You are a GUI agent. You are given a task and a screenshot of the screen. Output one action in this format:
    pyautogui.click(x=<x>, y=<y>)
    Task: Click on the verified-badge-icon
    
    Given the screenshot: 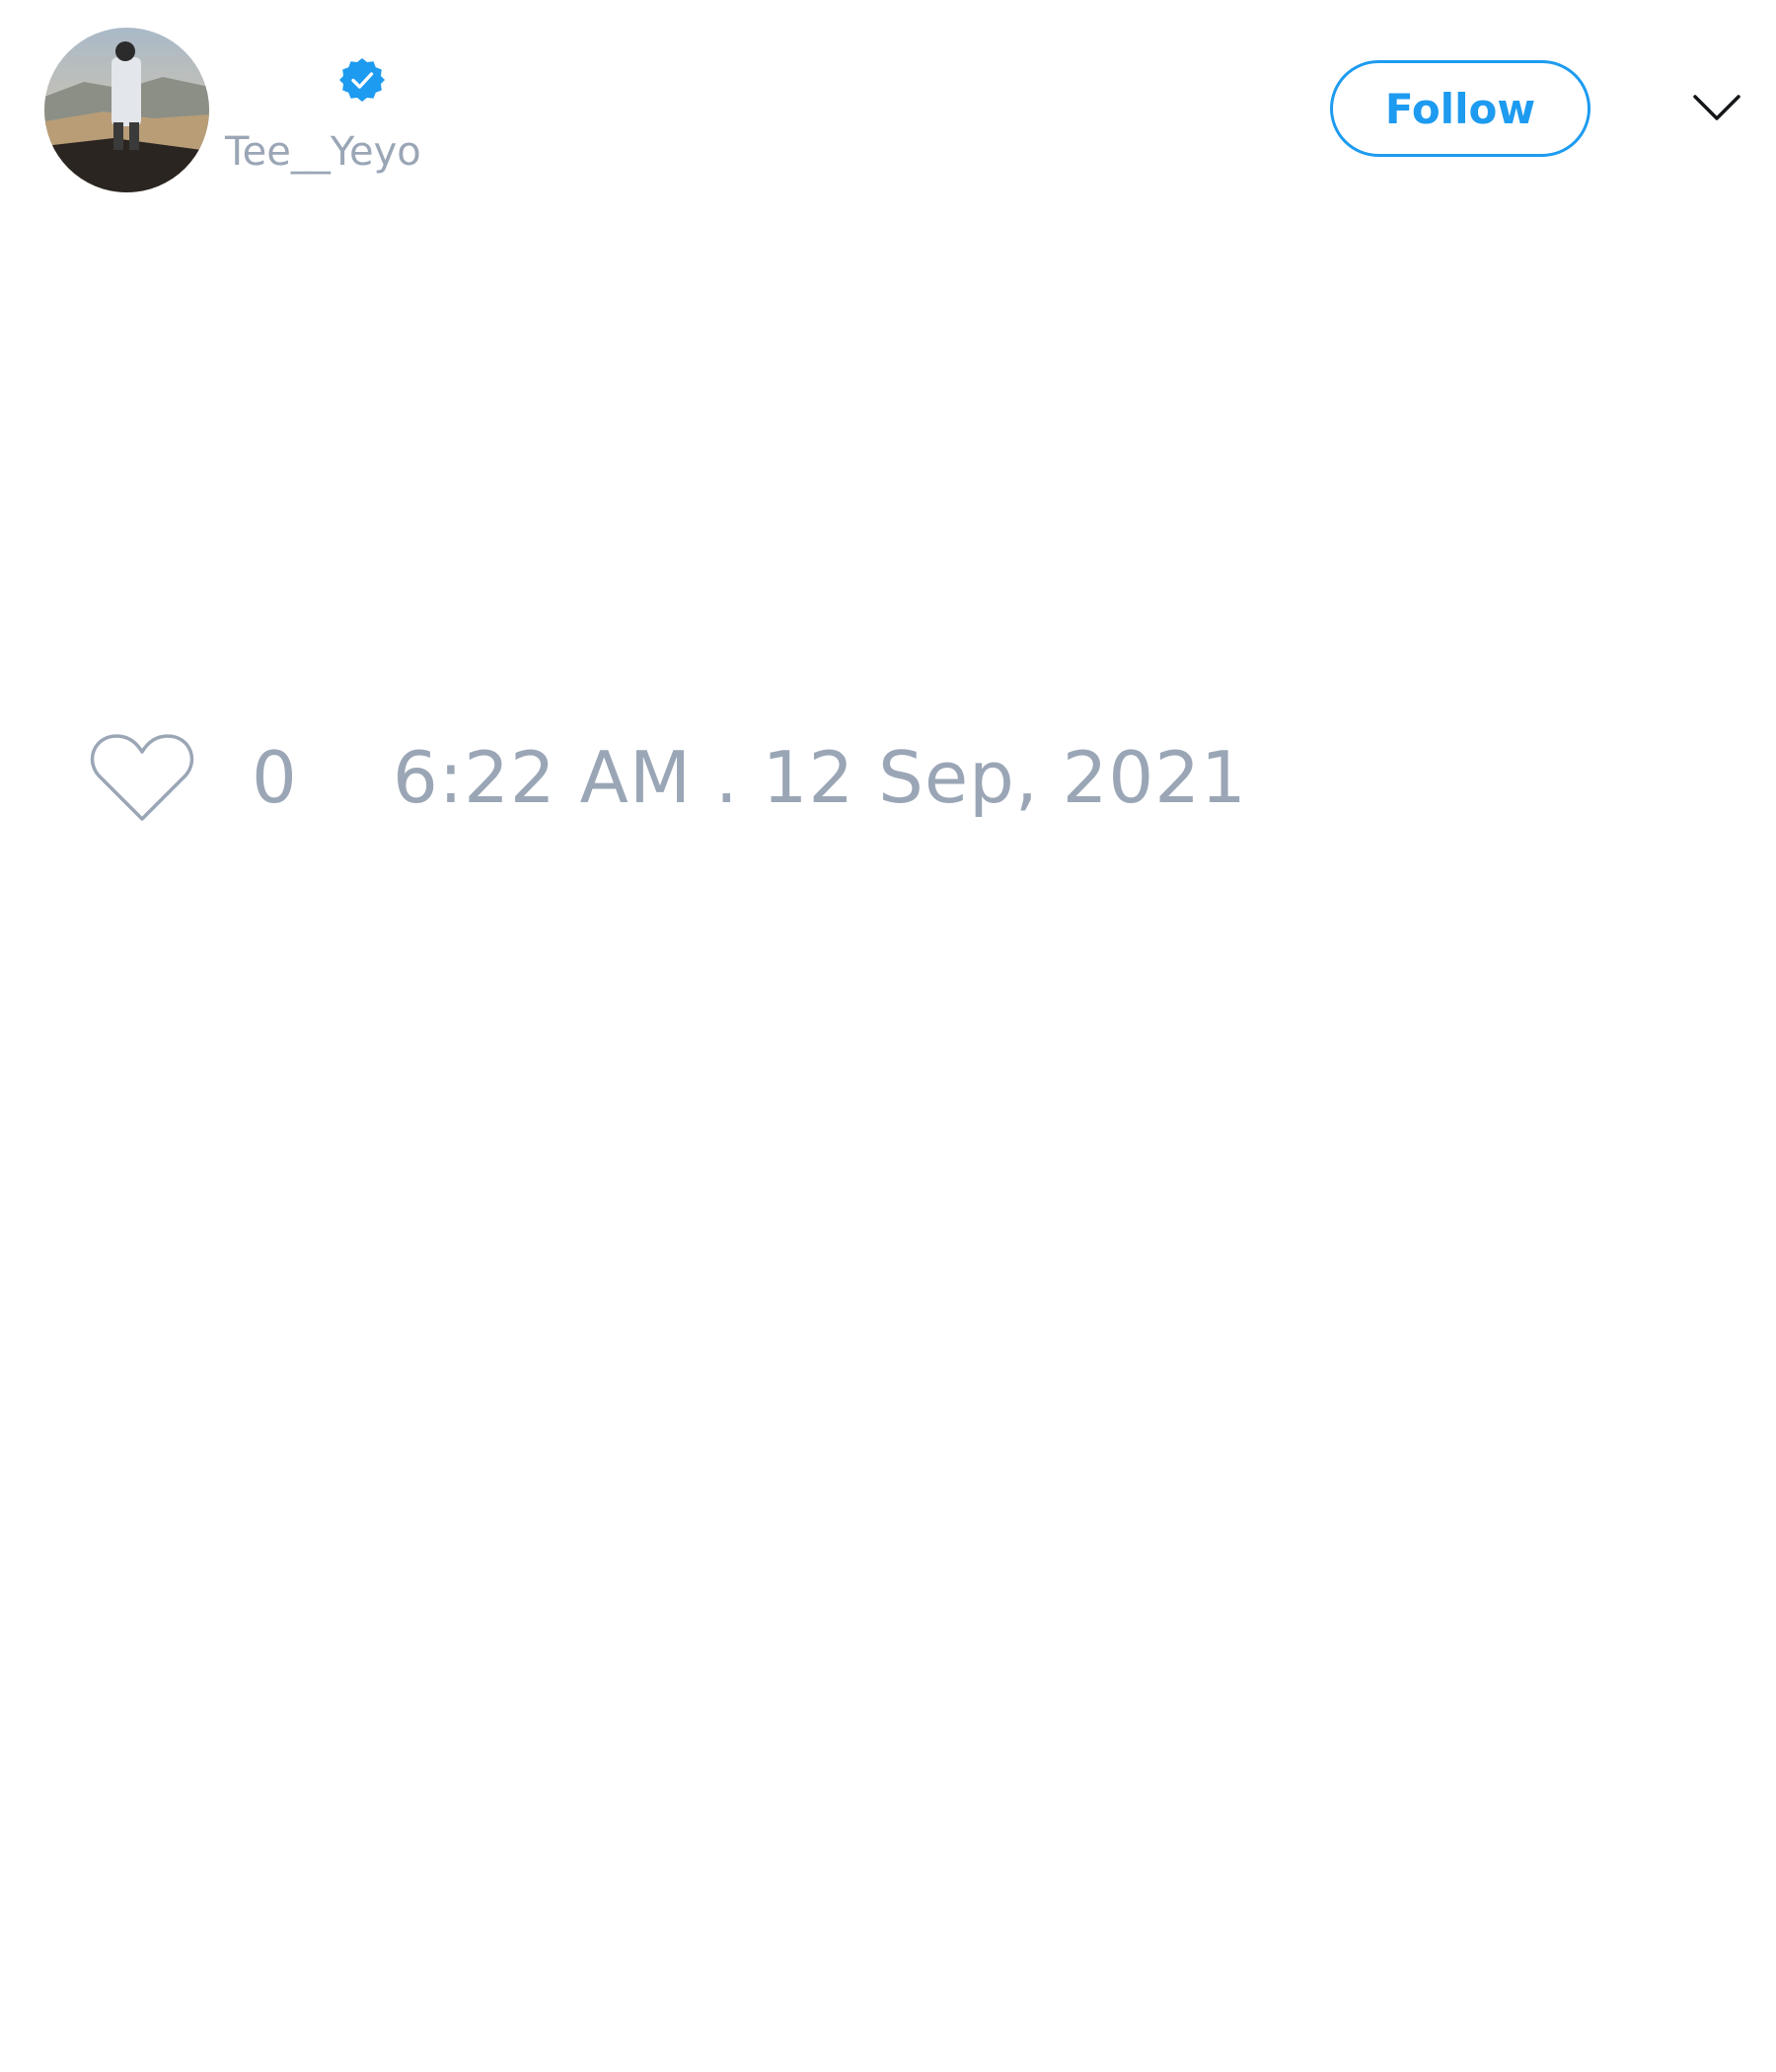 What is the action you would take?
    pyautogui.click(x=362, y=80)
    